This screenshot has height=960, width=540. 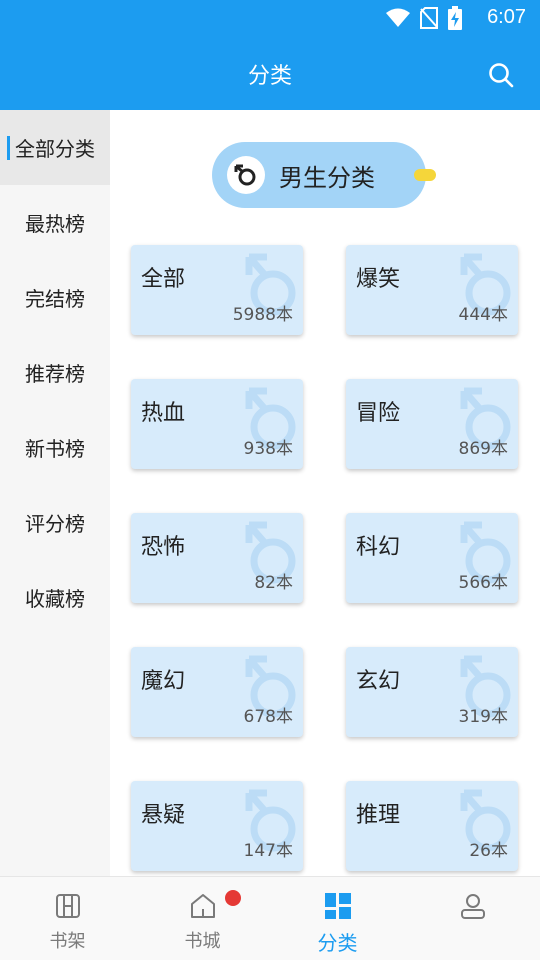 I want to click on category-count: 319本, so click(x=483, y=717).